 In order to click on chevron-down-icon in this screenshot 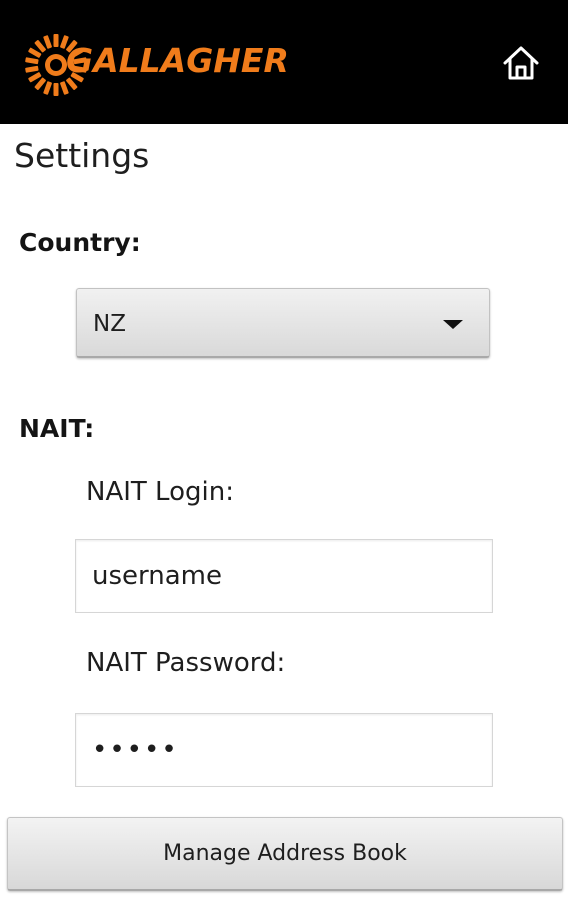, I will do `click(453, 324)`.